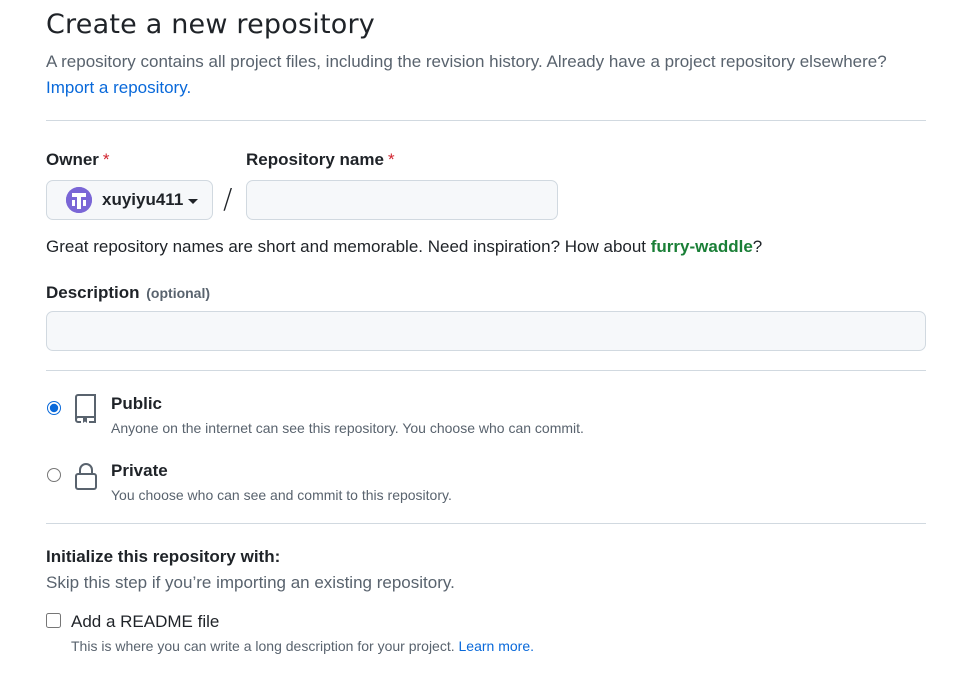 This screenshot has height=681, width=967. I want to click on description-label-text: Description, so click(93, 292).